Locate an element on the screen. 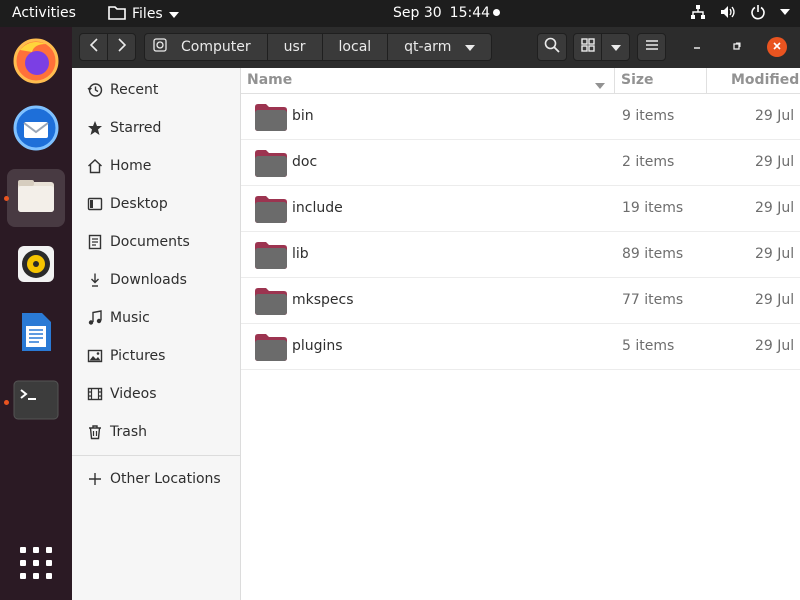  view-options-button is located at coordinates (615, 47).